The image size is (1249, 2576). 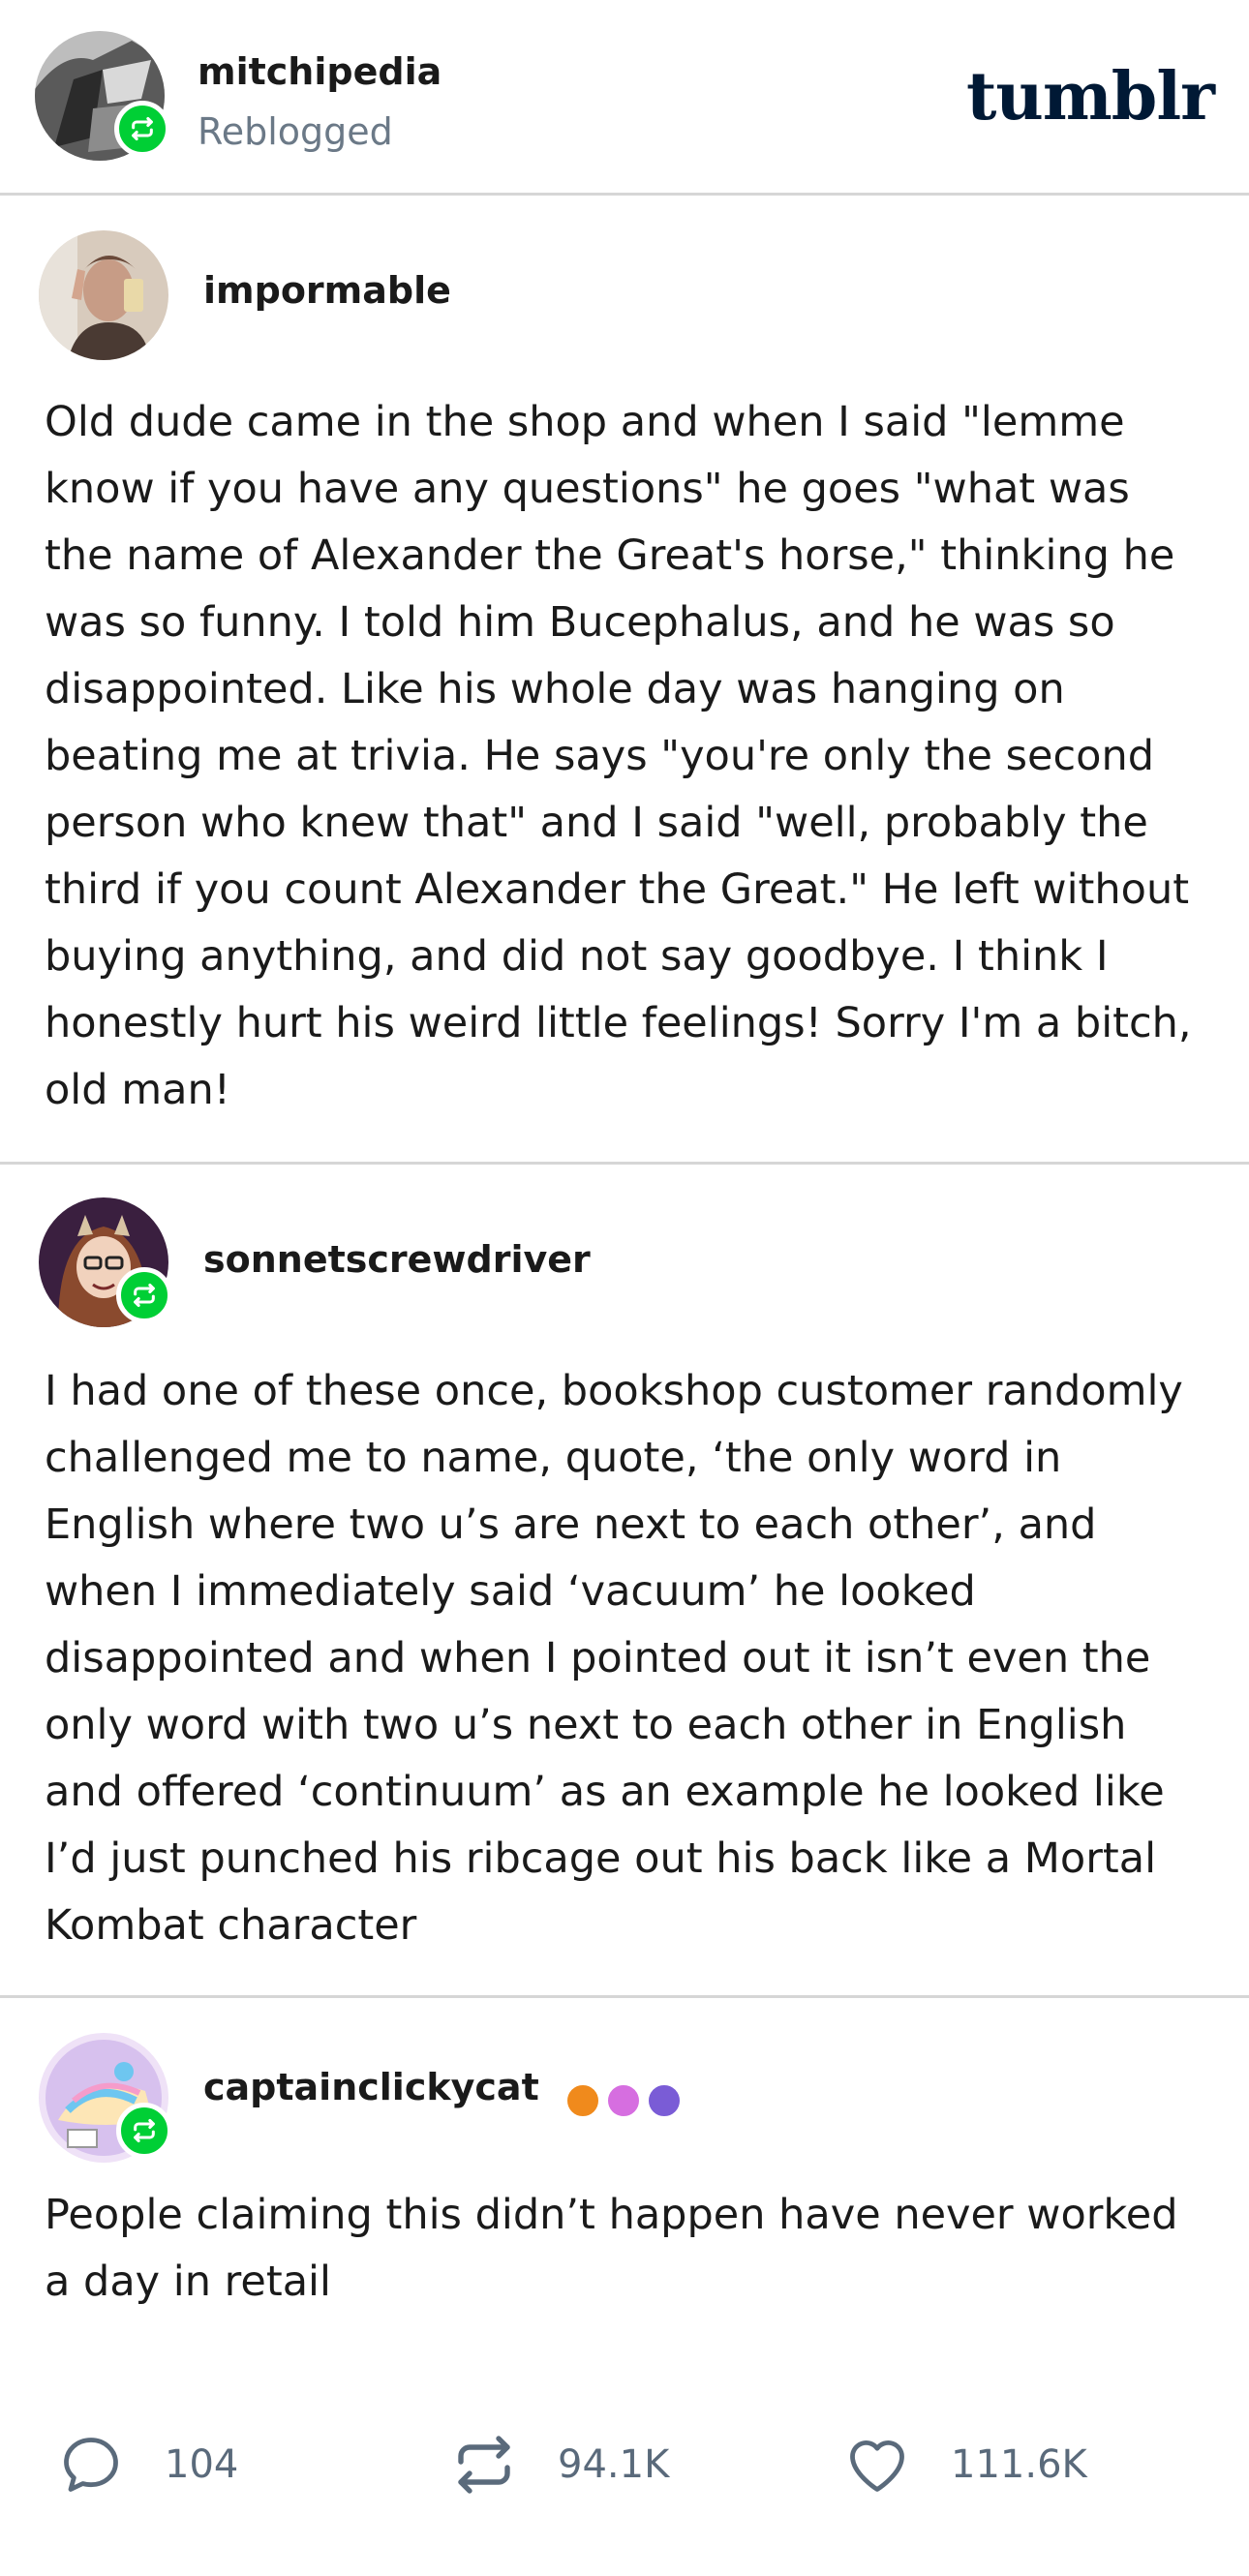 What do you see at coordinates (320, 71) in the screenshot?
I see `reblogger-username: mitchipedia` at bounding box center [320, 71].